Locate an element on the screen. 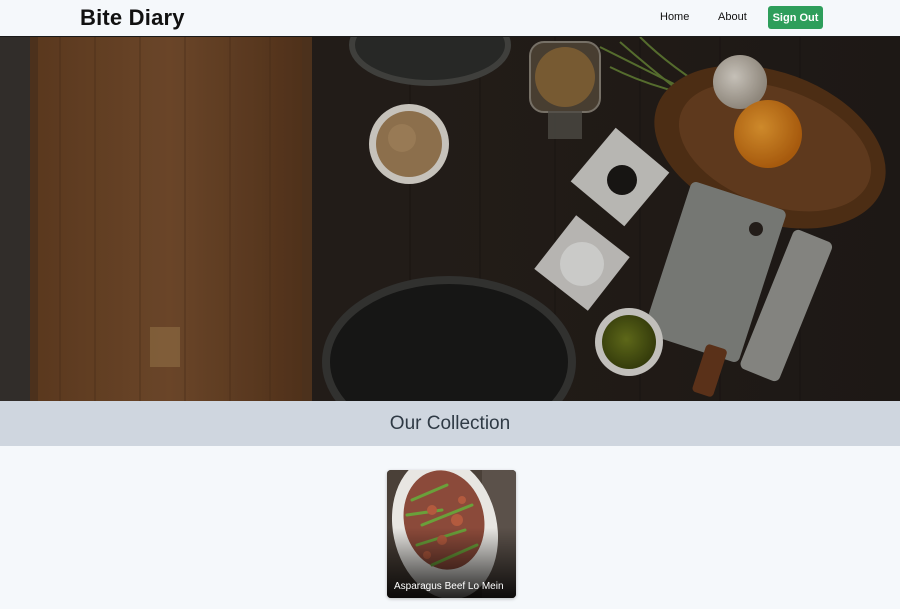 This screenshot has width=900, height=609. collection-heading: Our Collection is located at coordinates (450, 423).